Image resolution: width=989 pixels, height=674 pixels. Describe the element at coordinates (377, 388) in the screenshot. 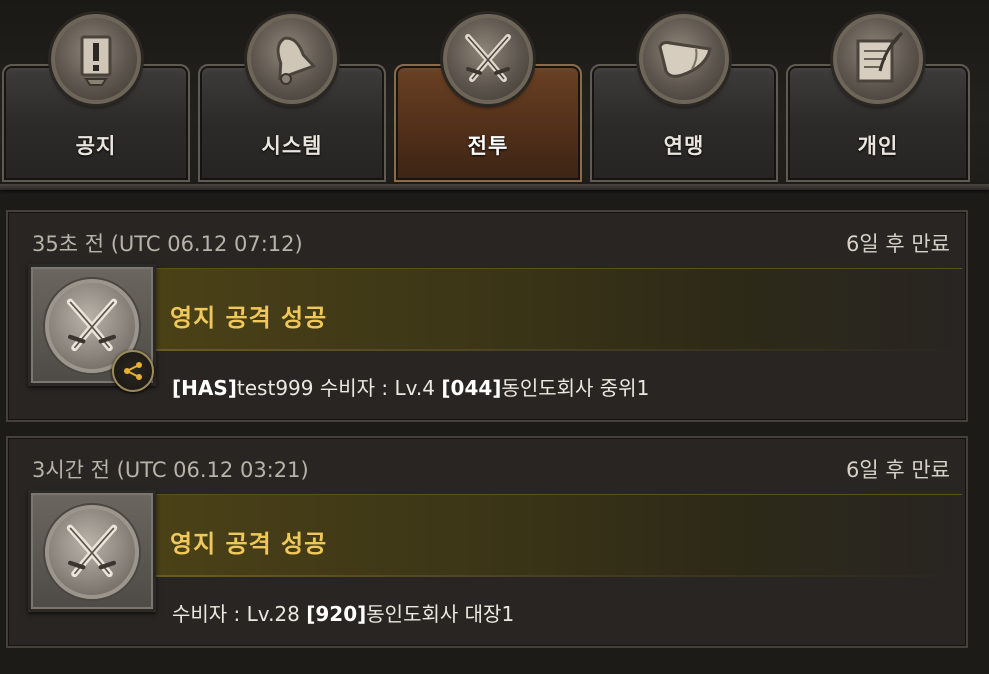

I see `defender-label: 수비자 : Lv.4` at that location.